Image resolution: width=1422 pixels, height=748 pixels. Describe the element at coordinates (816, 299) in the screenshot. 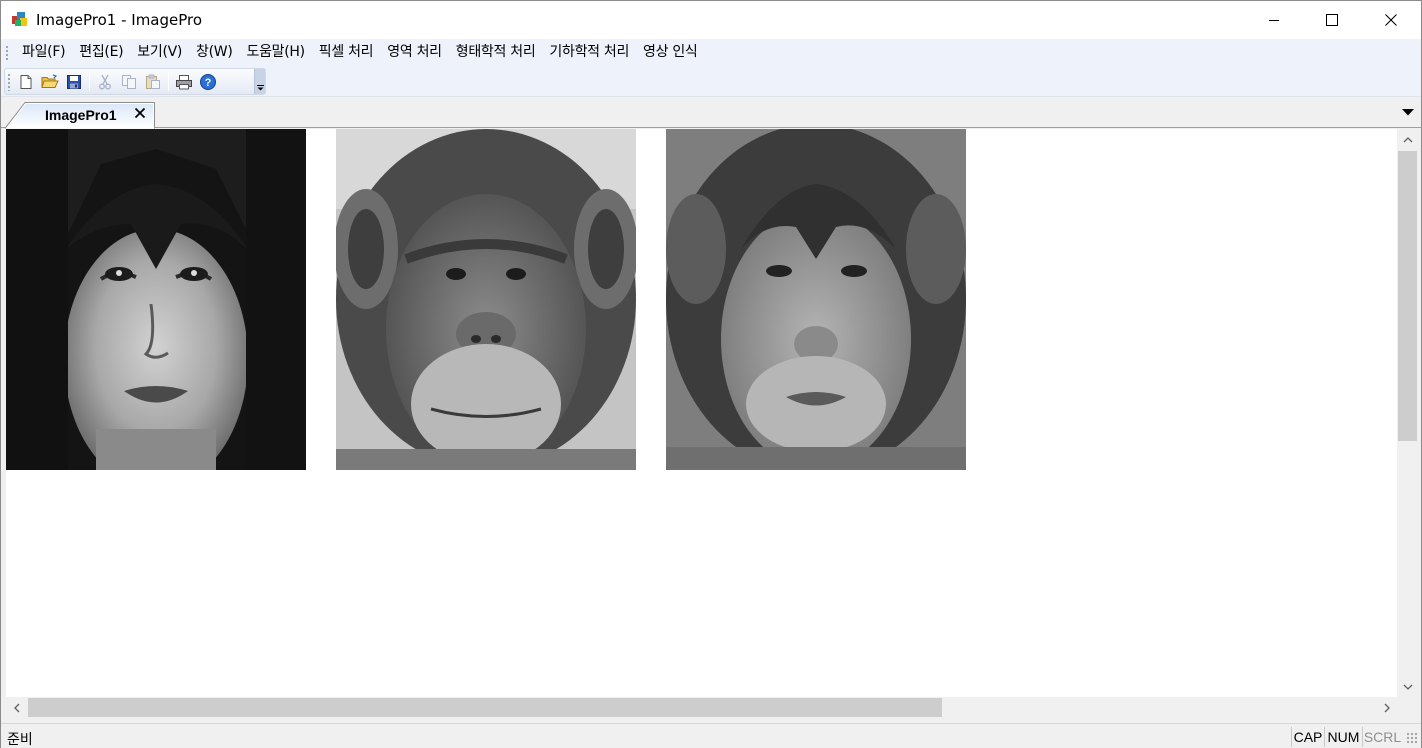

I see `morphed-face-image` at that location.